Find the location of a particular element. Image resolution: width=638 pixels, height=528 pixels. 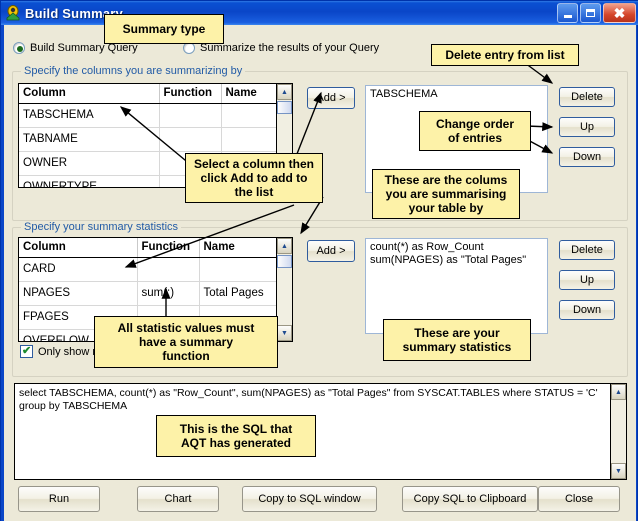

list-item: TABSCHEMA is located at coordinates (456, 94).